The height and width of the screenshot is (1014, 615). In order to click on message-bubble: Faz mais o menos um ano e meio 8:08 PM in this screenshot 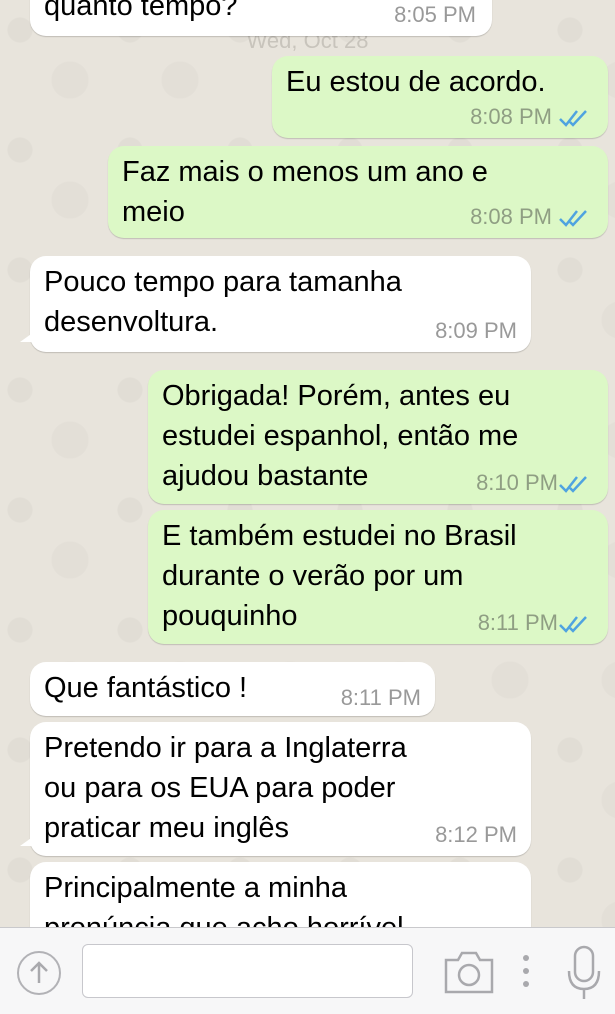, I will do `click(358, 192)`.